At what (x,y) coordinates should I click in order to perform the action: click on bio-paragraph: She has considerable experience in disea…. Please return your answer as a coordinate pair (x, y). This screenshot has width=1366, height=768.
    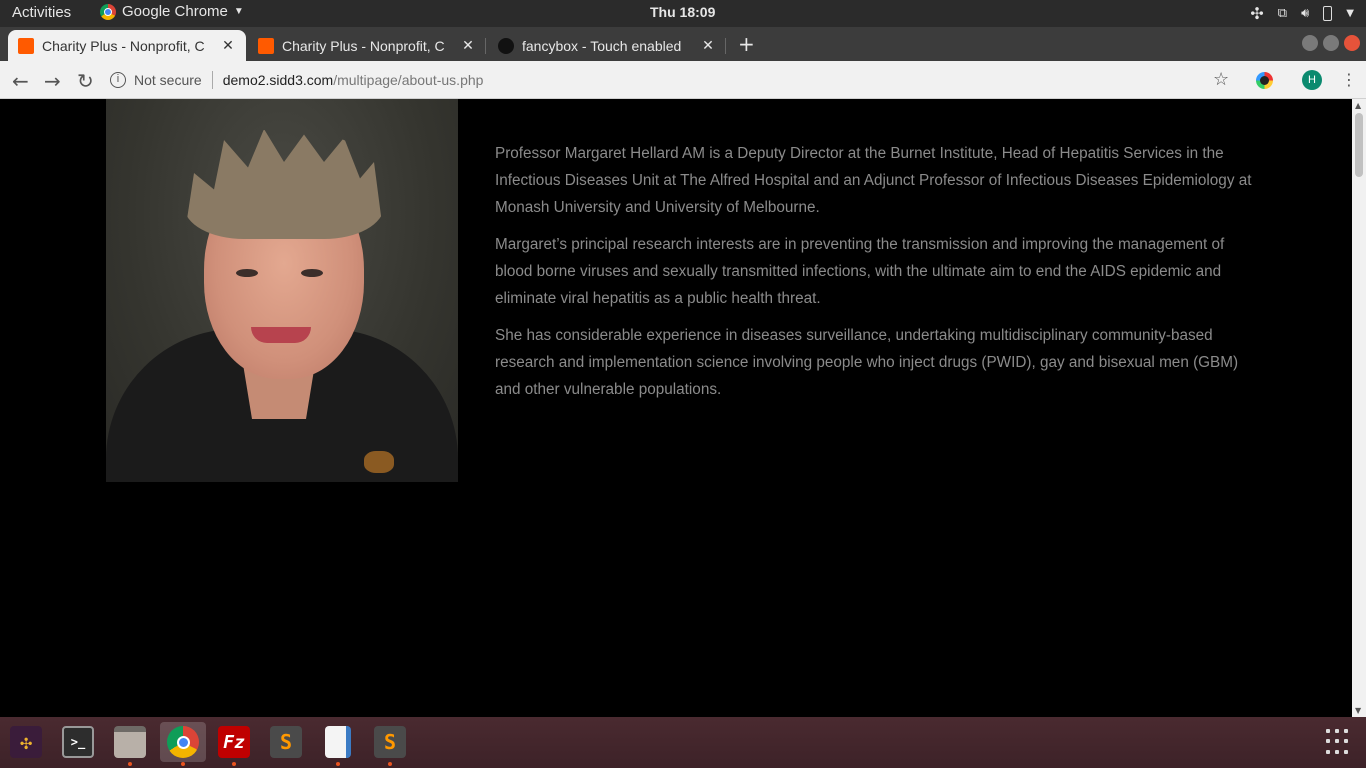
    Looking at the image, I should click on (867, 362).